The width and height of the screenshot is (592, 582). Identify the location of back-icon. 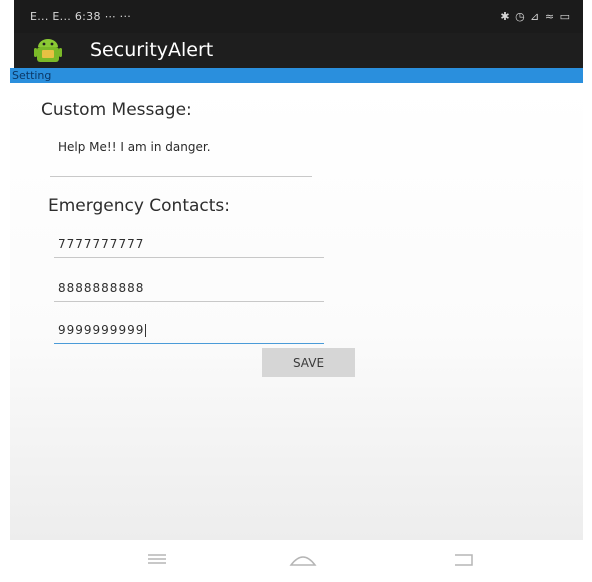
(464, 560).